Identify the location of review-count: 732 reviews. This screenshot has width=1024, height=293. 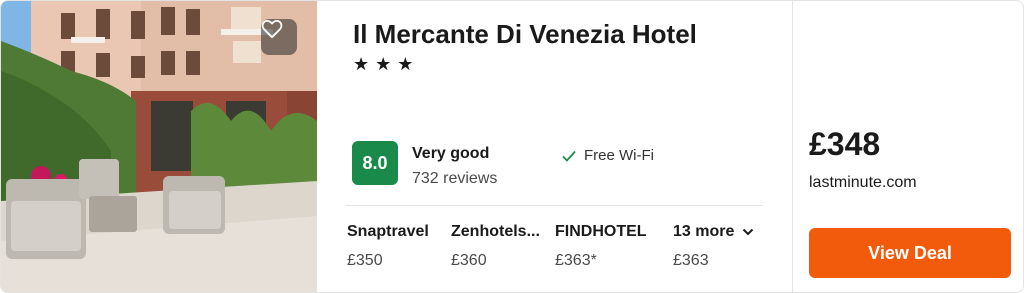
(454, 179).